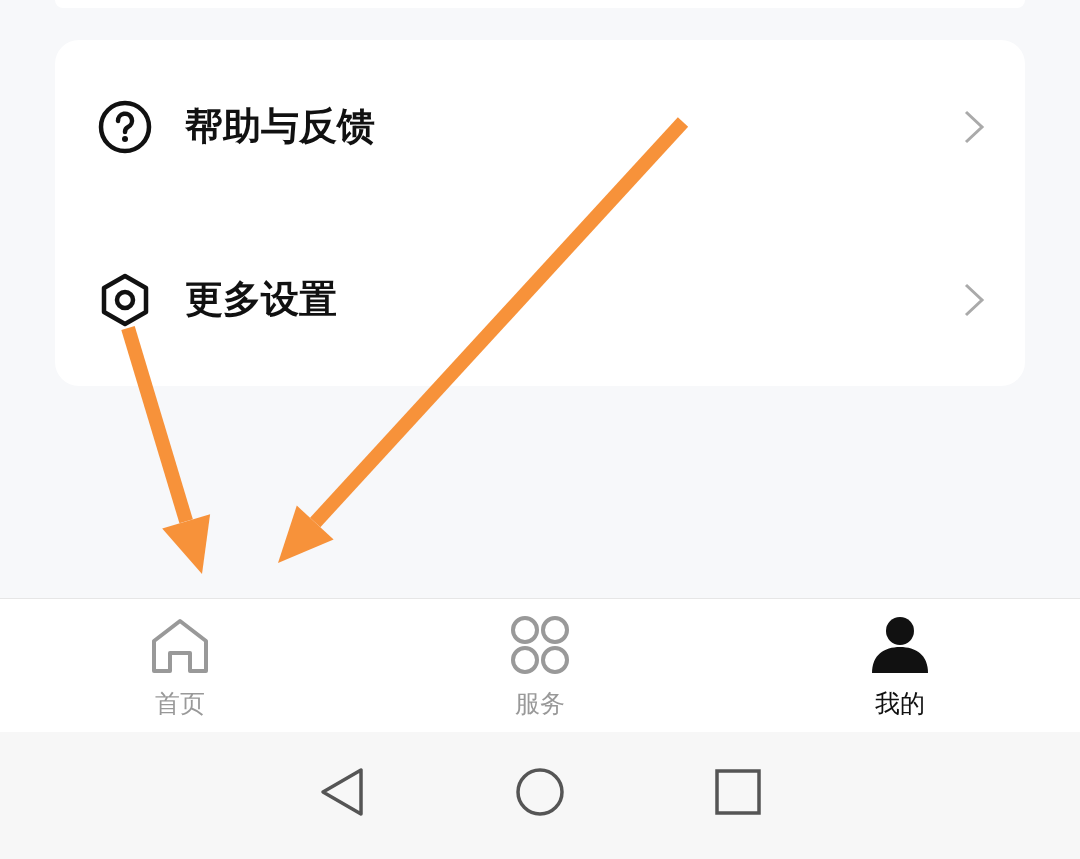 The height and width of the screenshot is (859, 1080). What do you see at coordinates (125, 126) in the screenshot?
I see `question-icon` at bounding box center [125, 126].